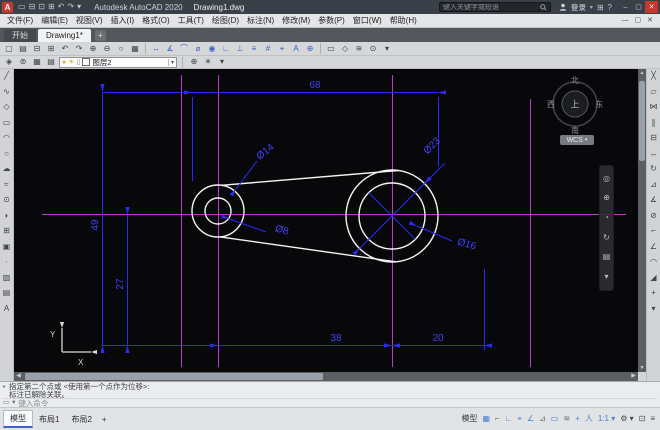 The image size is (660, 430). What do you see at coordinates (530, 419) in the screenshot?
I see `status-toggle: ∠` at bounding box center [530, 419].